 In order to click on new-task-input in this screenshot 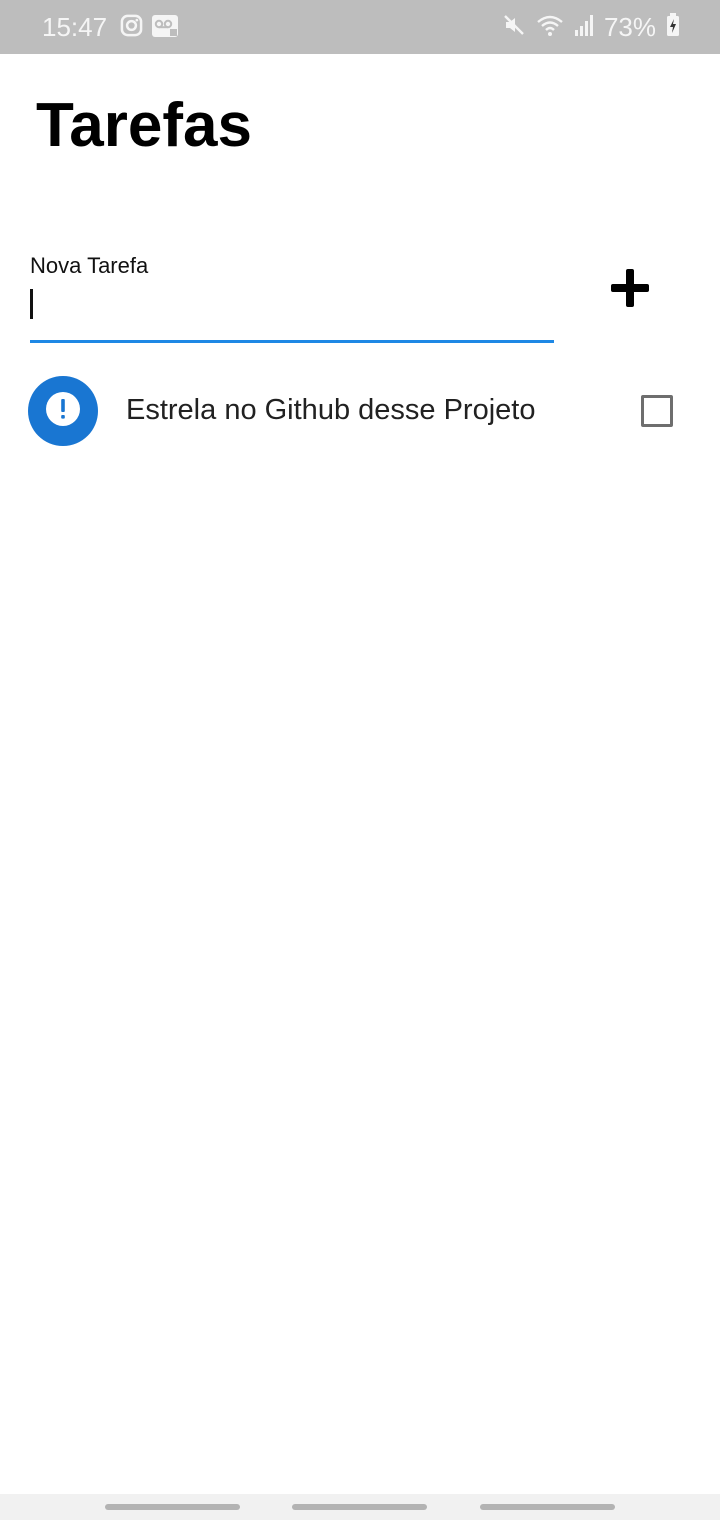, I will do `click(292, 304)`.